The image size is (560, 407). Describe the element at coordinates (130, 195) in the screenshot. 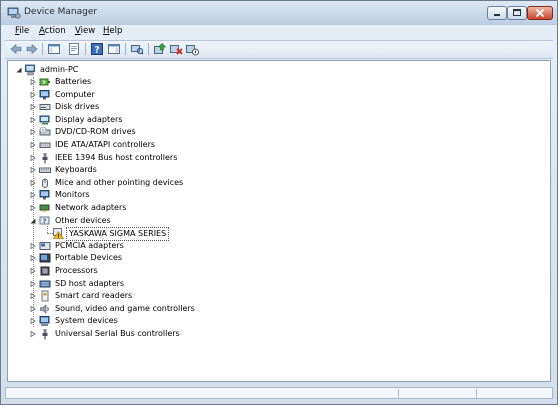

I see `tree-item-monitors: Monitors` at that location.